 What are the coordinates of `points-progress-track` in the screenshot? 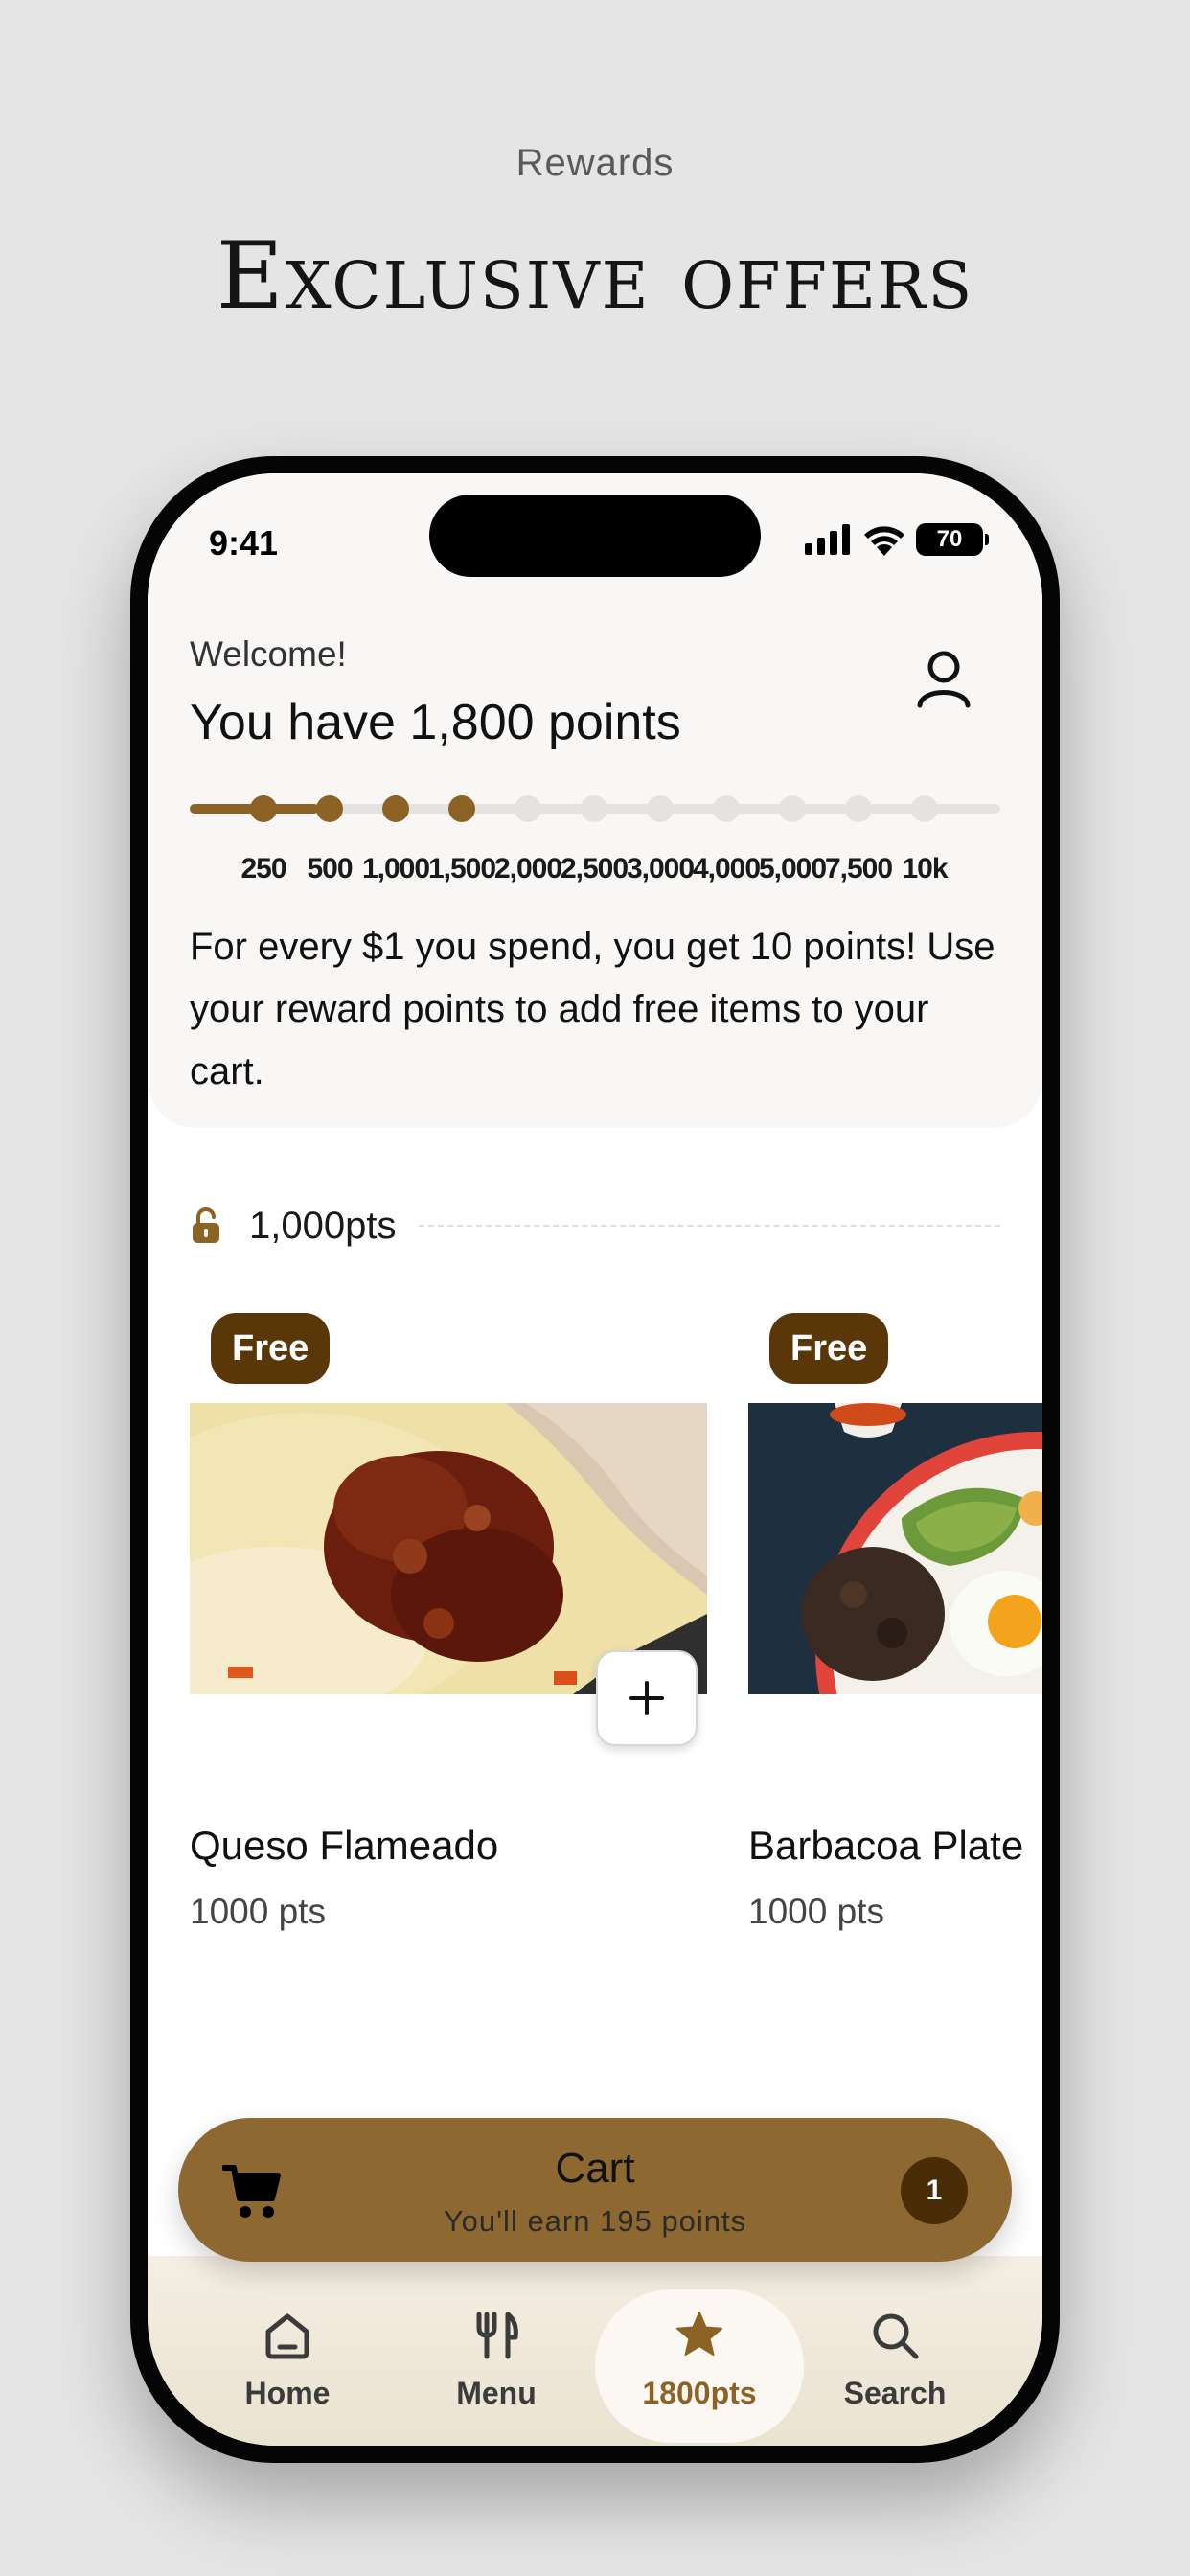 It's located at (595, 808).